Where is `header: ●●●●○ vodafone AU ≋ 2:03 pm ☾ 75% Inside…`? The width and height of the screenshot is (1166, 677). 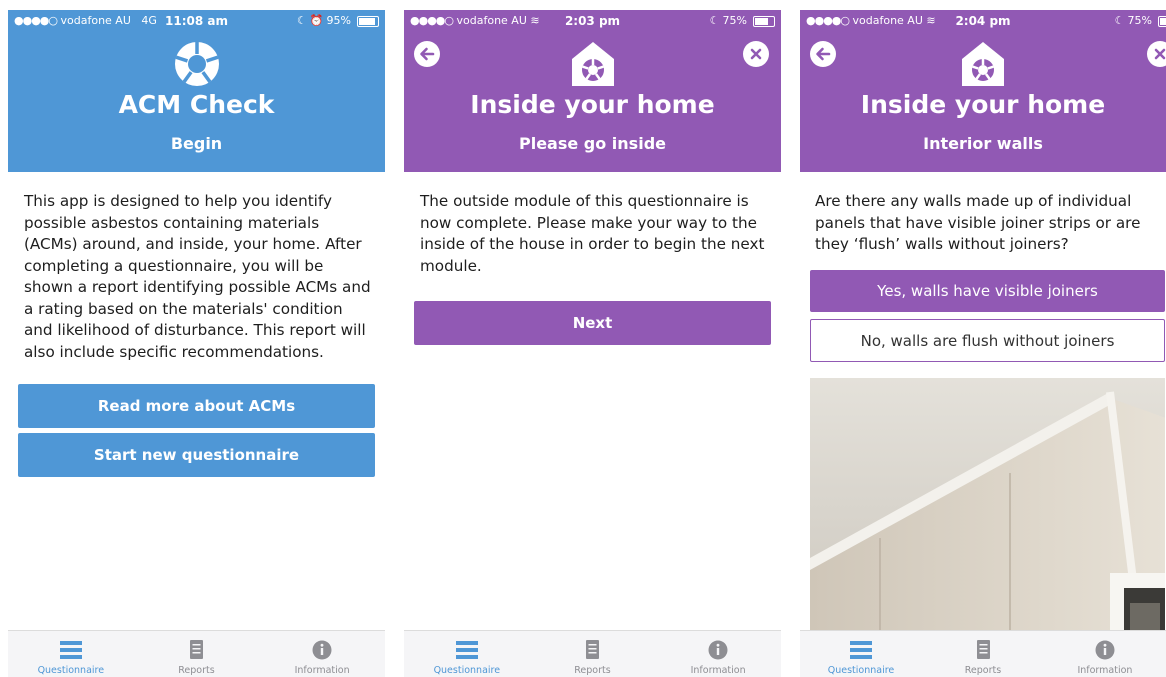
header: ●●●●○ vodafone AU ≋ 2:03 pm ☾ 75% Inside… is located at coordinates (592, 91).